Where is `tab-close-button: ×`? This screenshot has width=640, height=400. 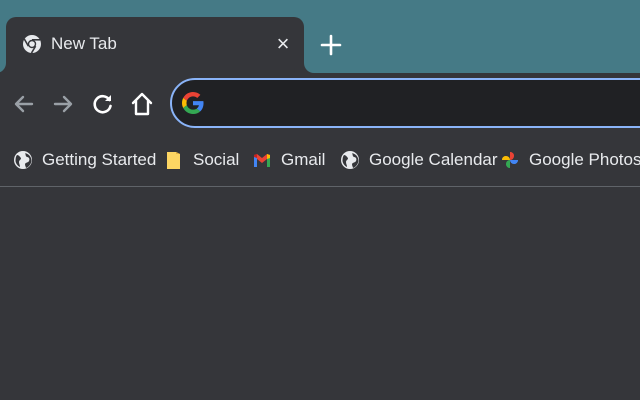
tab-close-button: × is located at coordinates (283, 44).